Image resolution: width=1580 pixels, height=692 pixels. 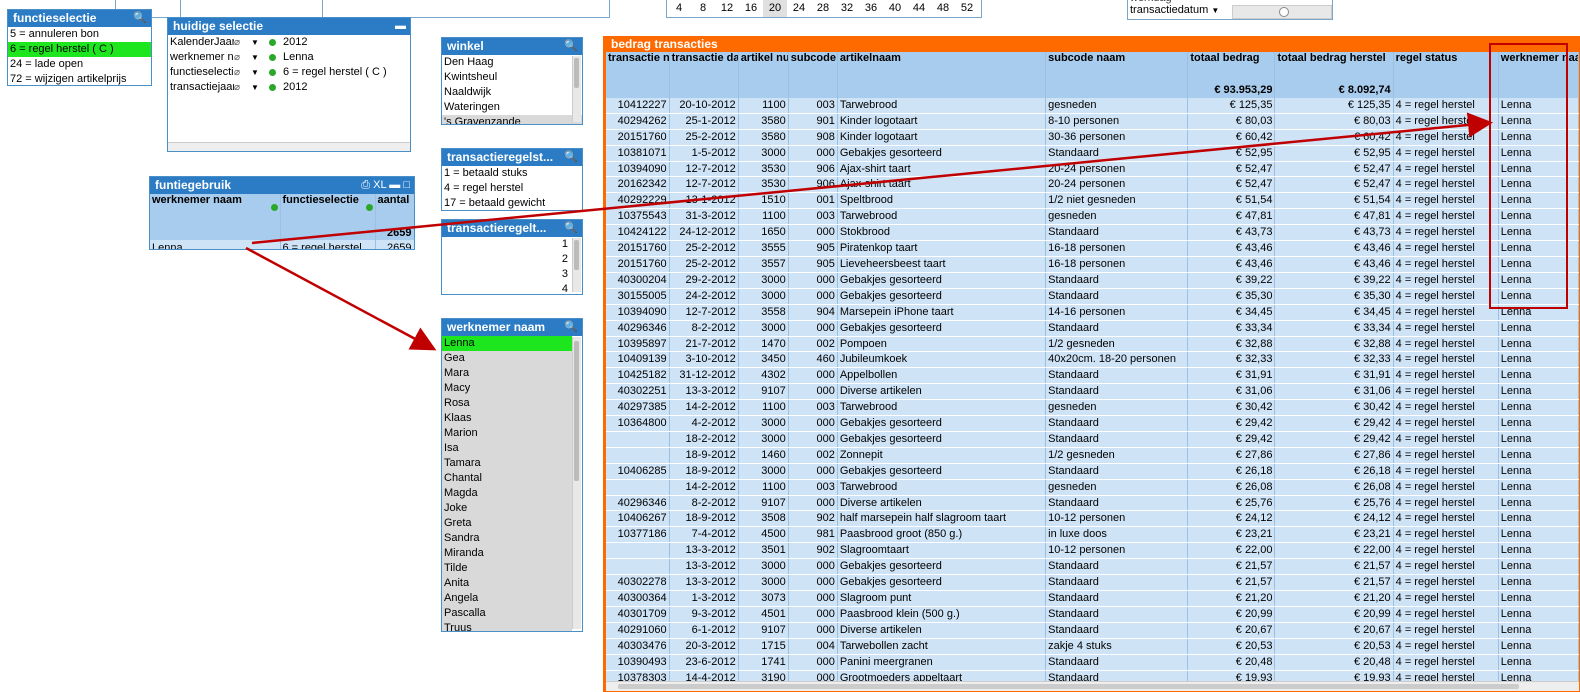 I want to click on highlight-rectangle, so click(x=1528, y=176).